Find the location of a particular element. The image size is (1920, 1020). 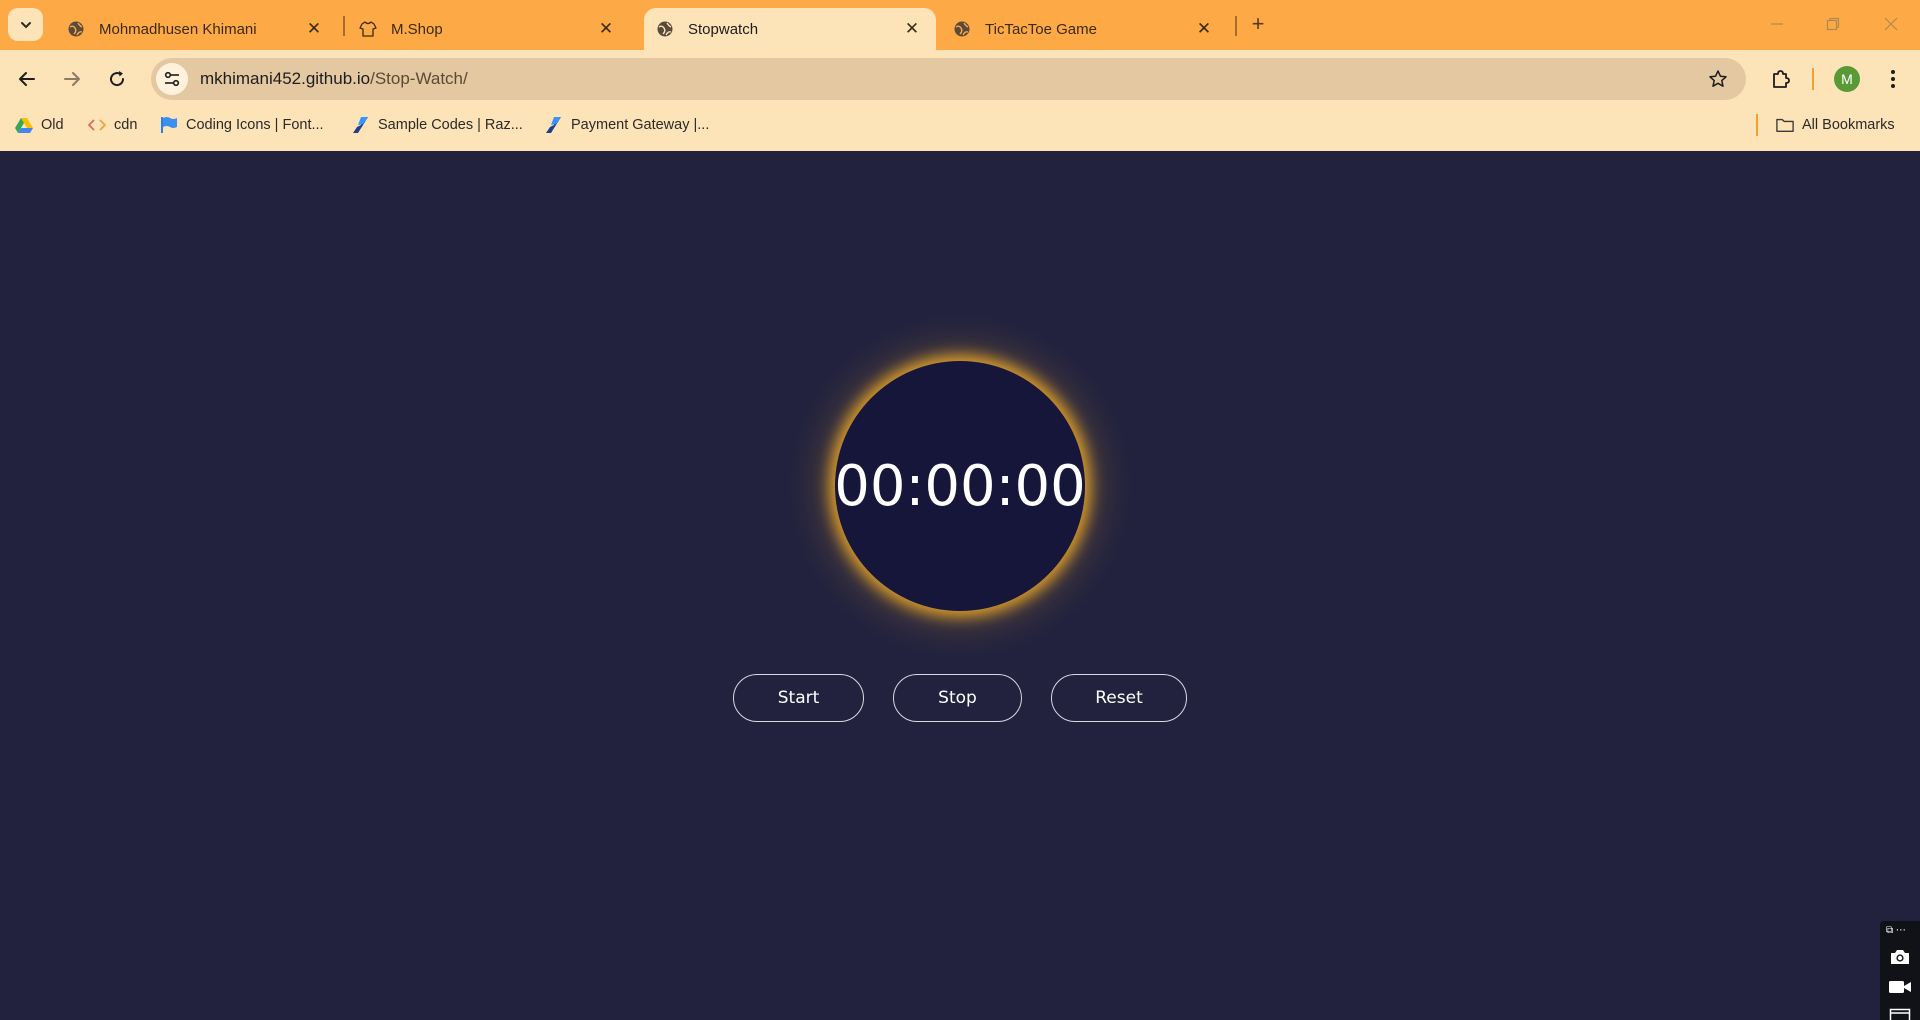

back-arrow-icon is located at coordinates (27, 79).